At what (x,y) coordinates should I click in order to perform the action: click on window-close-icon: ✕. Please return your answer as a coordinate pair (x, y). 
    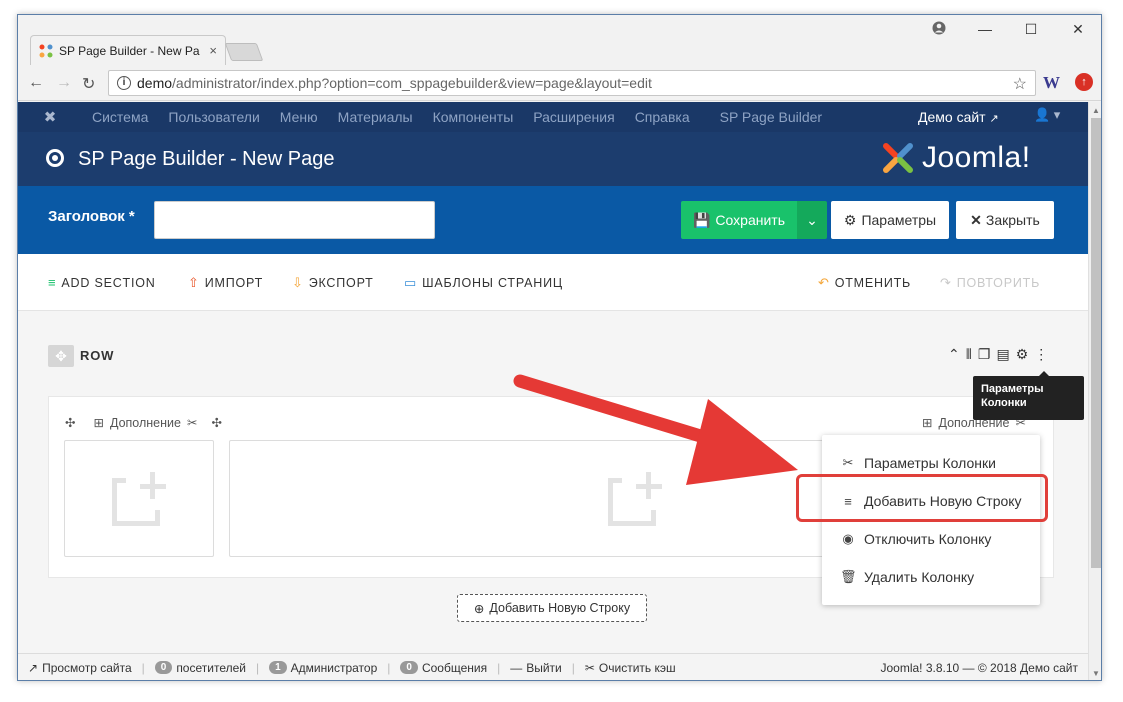
    Looking at the image, I should click on (1078, 29).